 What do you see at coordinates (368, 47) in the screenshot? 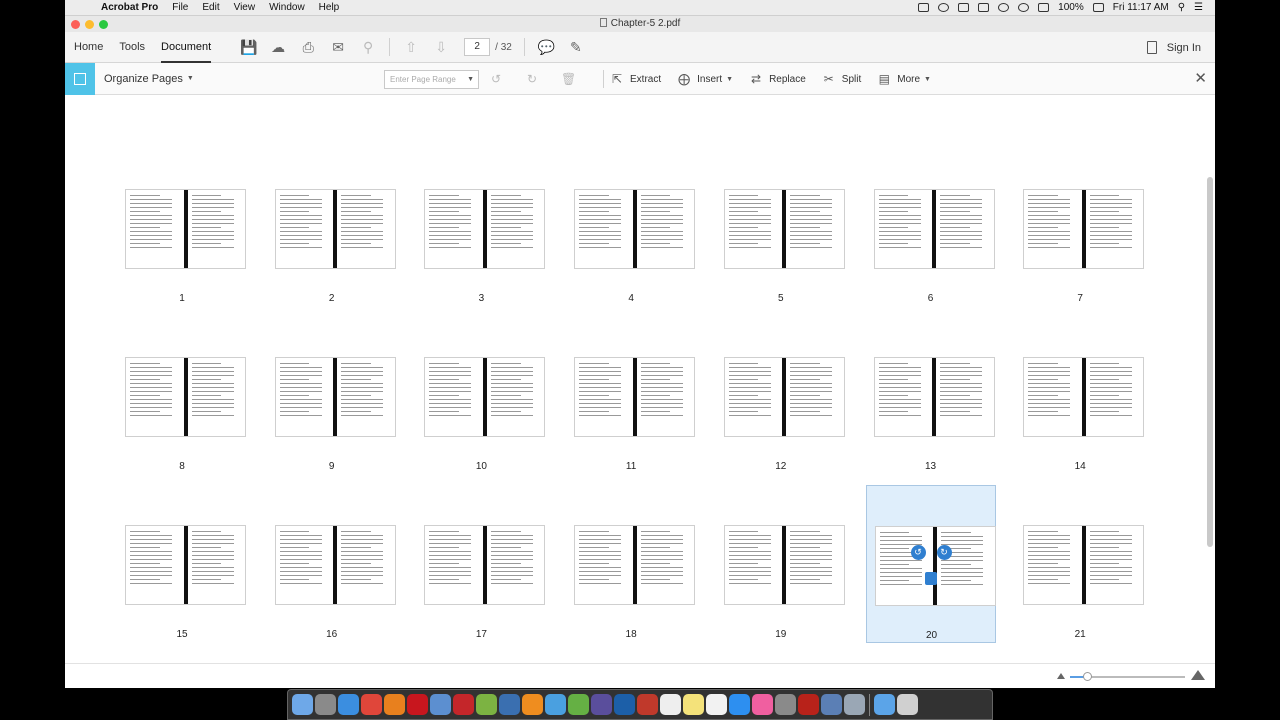
I see `search-icon: ⚲` at bounding box center [368, 47].